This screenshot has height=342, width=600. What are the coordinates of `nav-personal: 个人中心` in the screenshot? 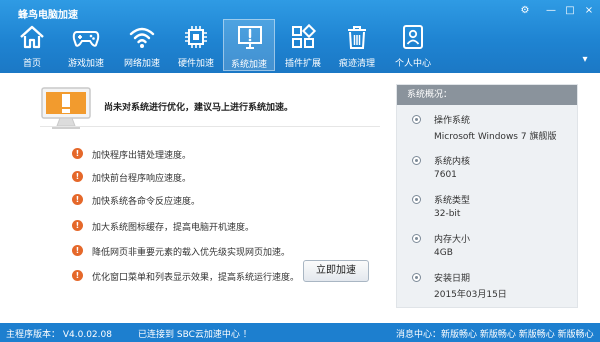 It's located at (413, 45).